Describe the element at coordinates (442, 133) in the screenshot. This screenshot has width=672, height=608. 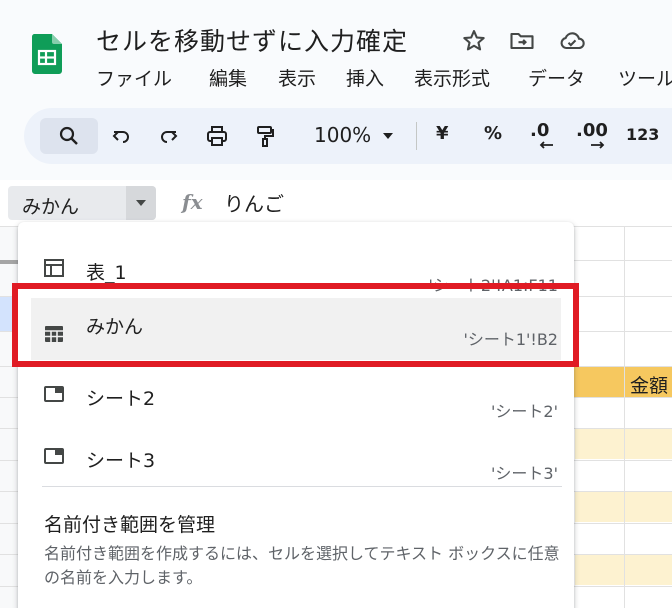
I see `currency-format-button: ¥` at that location.